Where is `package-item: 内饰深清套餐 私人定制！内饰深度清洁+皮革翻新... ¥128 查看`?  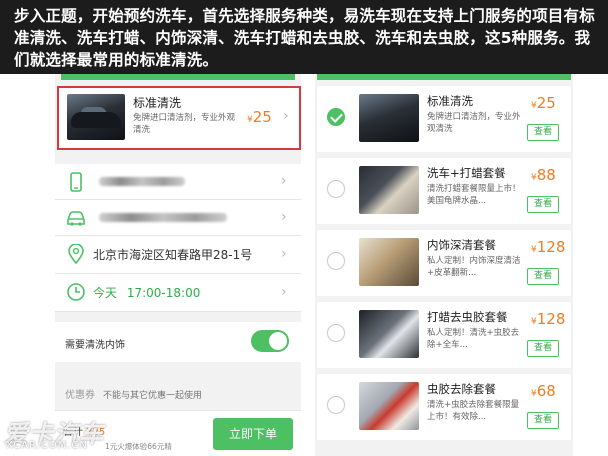
package-item: 内饰深清套餐 私人定制！内饰深度清洁+皮革翻新... ¥128 查看 is located at coordinates (444, 263).